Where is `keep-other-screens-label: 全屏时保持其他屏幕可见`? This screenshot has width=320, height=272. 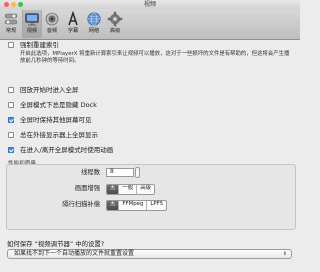
keep-other-screens-label: 全屏时保持其他屏幕可见 is located at coordinates (56, 120).